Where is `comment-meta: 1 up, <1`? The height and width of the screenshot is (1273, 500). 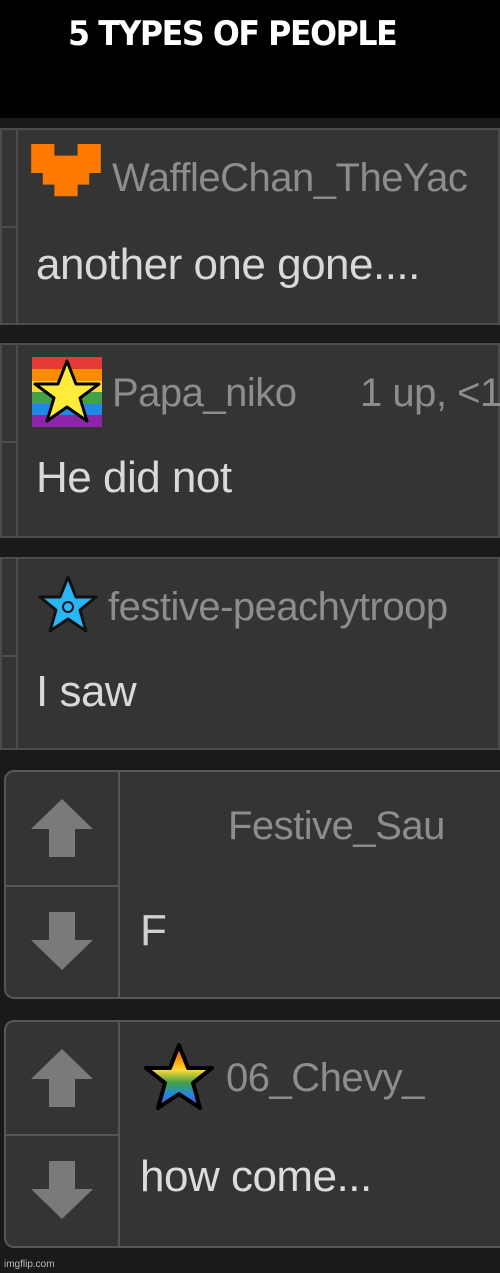 comment-meta: 1 up, <1 is located at coordinates (430, 393).